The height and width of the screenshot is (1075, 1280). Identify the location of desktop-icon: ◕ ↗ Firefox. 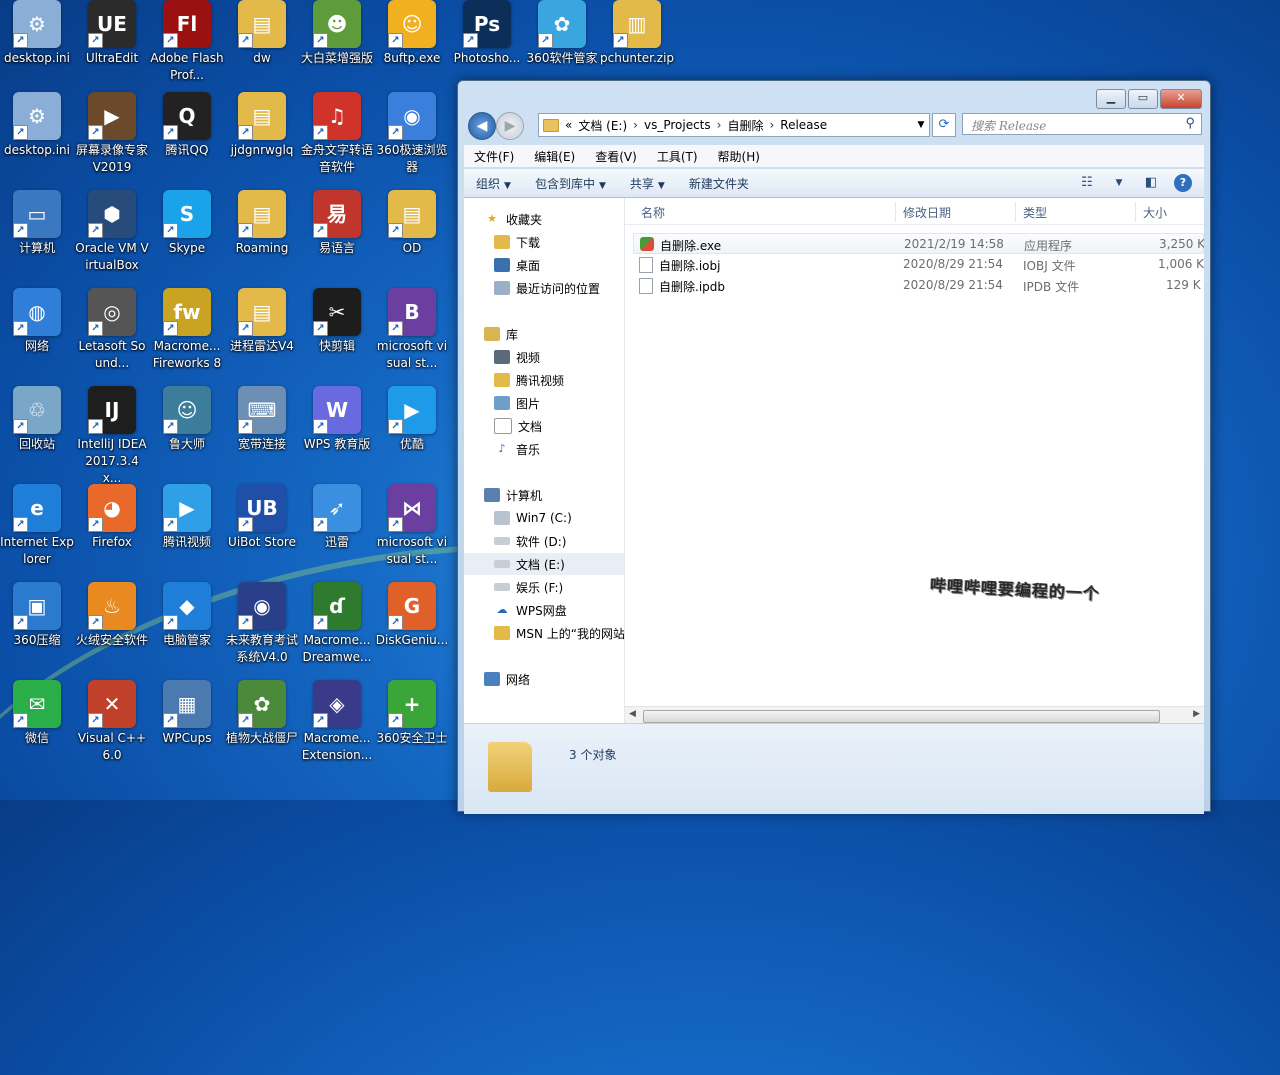
(112, 517).